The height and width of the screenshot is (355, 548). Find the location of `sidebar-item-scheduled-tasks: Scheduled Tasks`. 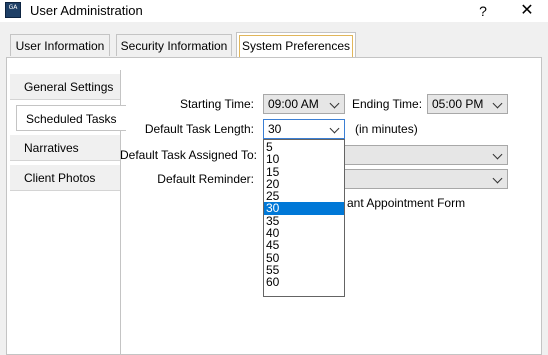

sidebar-item-scheduled-tasks: Scheduled Tasks is located at coordinates (71, 118).